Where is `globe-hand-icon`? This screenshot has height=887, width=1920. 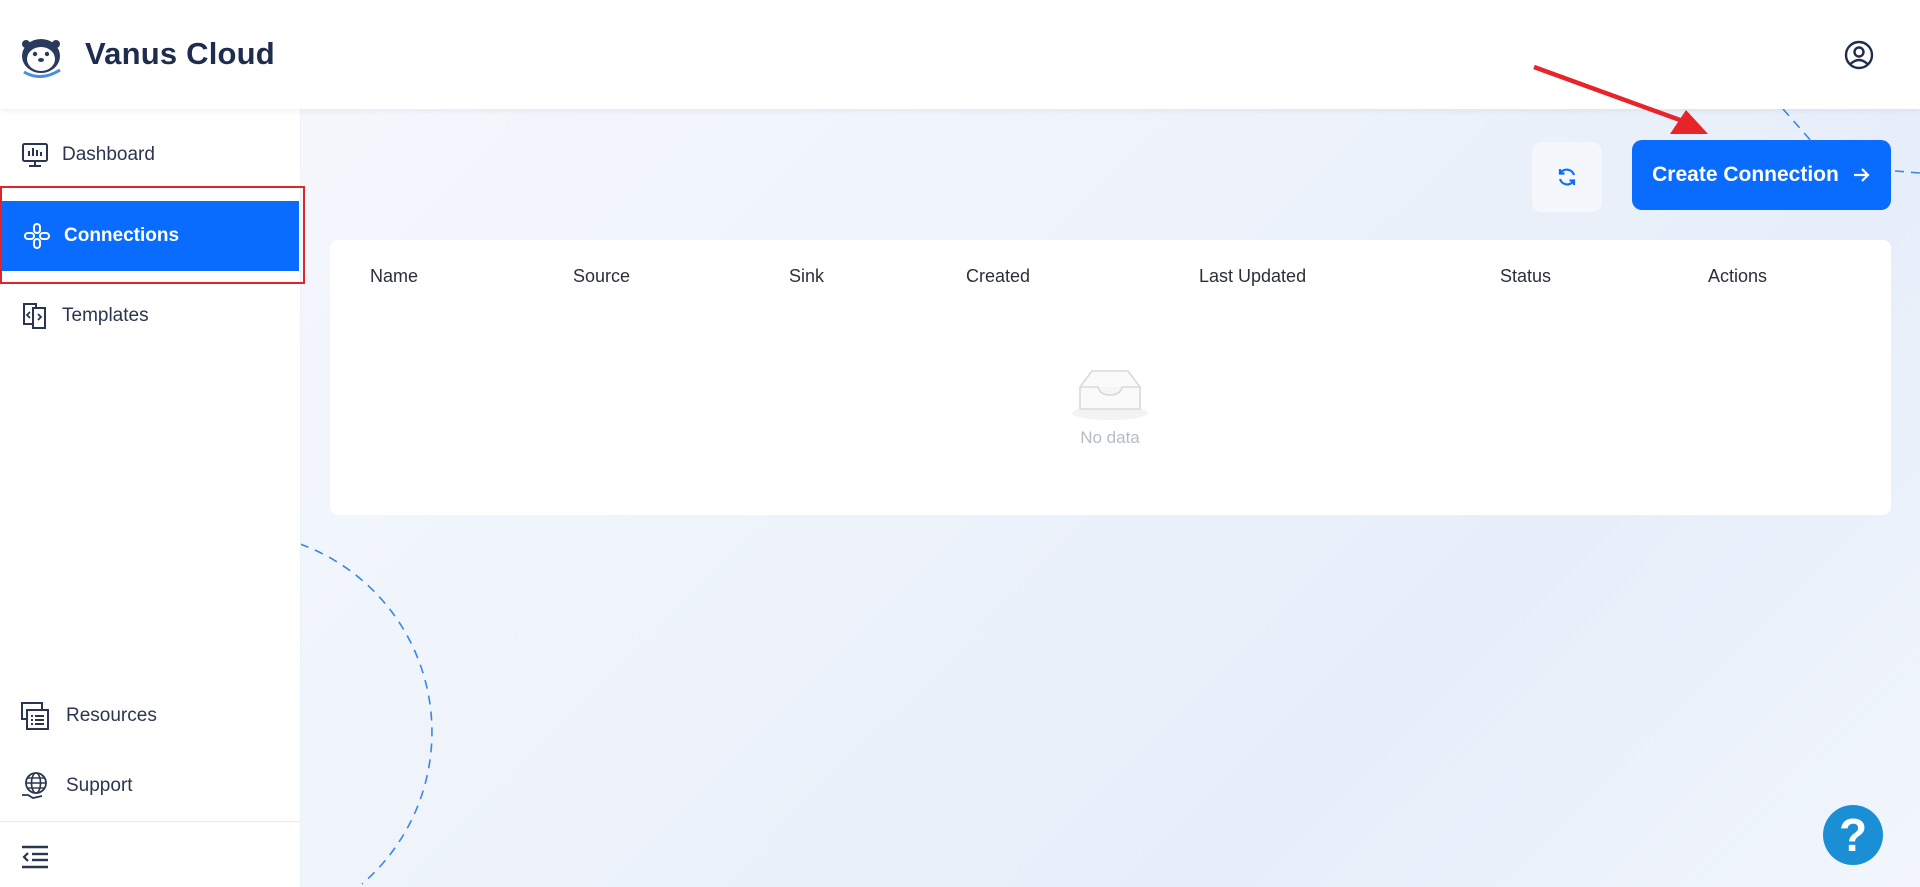
globe-hand-icon is located at coordinates (35, 786).